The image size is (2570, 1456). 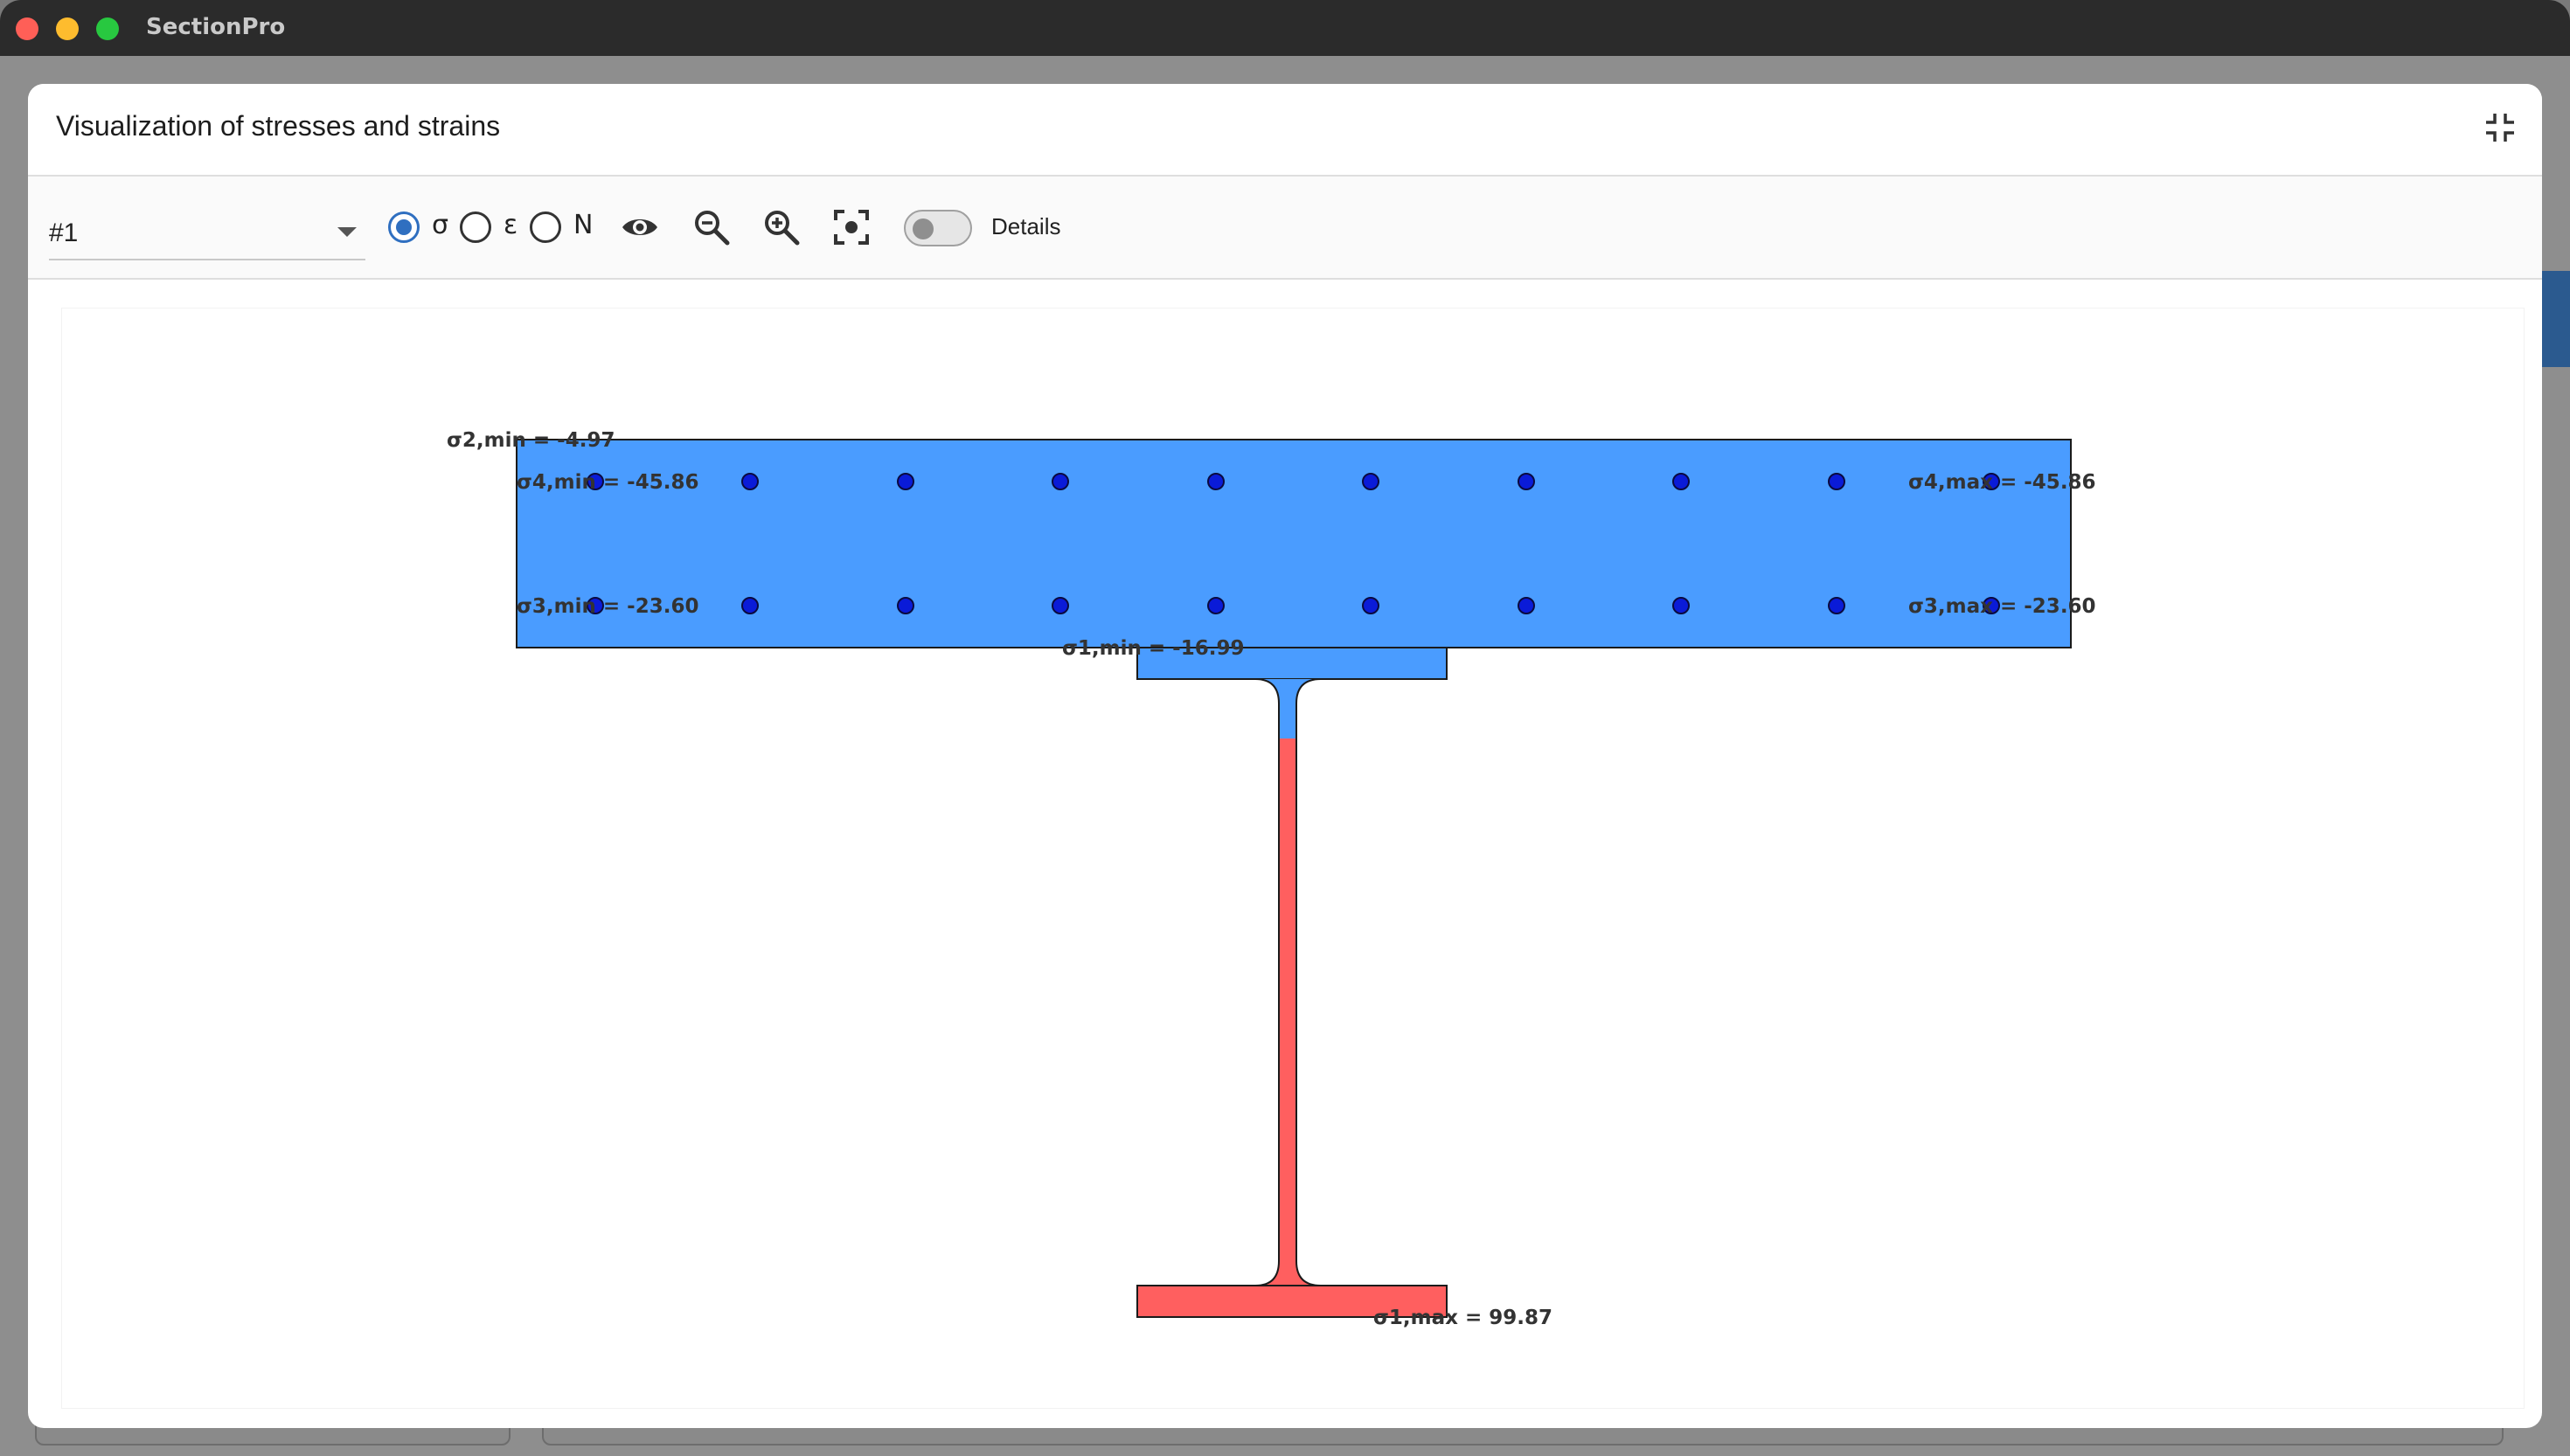 What do you see at coordinates (67, 28) in the screenshot?
I see `minimize-window-button` at bounding box center [67, 28].